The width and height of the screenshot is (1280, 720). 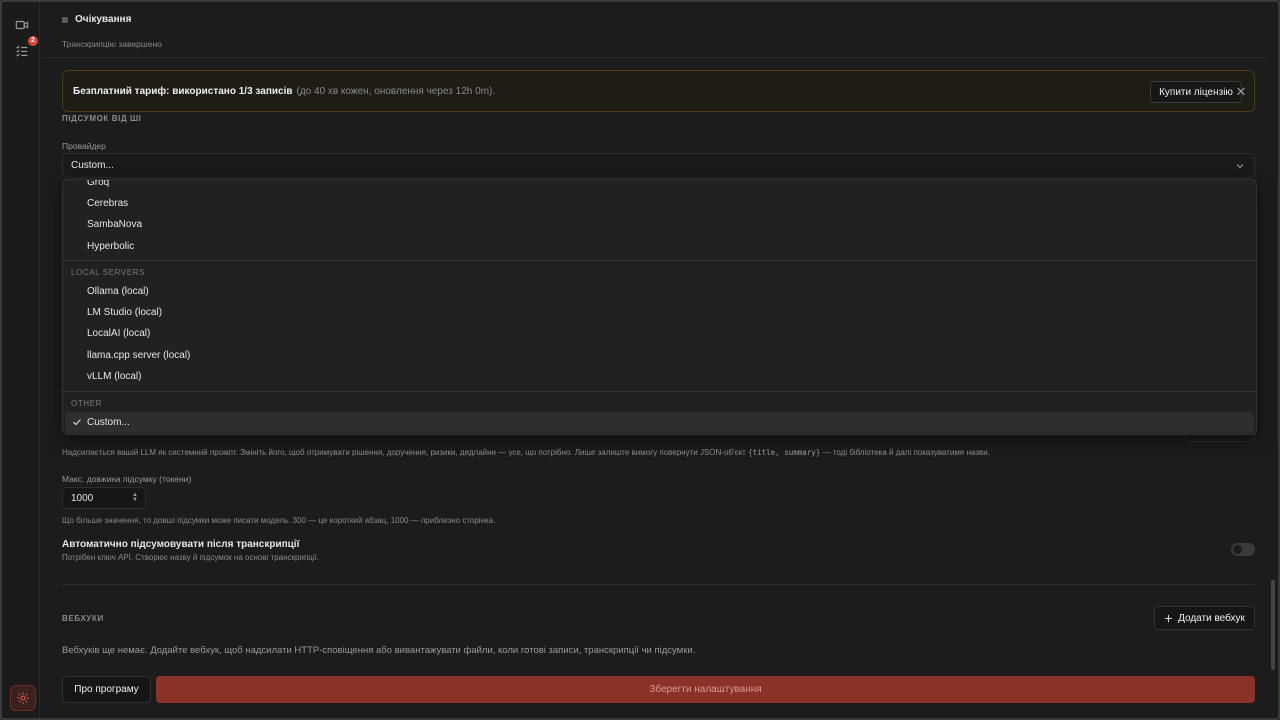 I want to click on provider-label: Провайдер, so click(x=84, y=146).